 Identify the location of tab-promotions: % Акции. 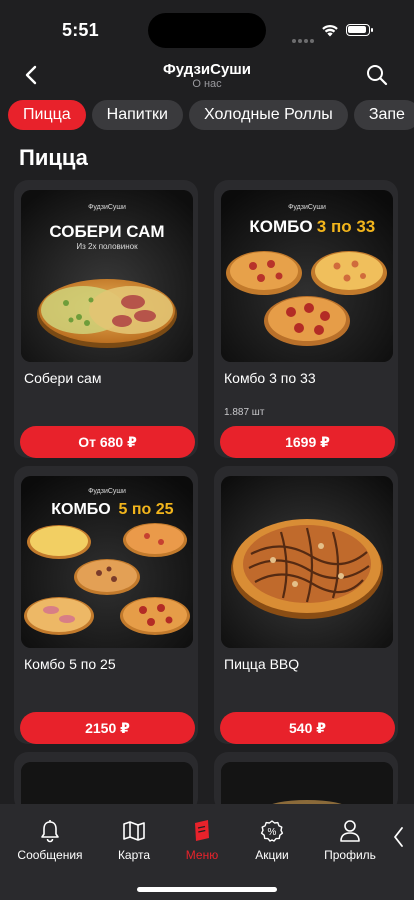
(272, 840).